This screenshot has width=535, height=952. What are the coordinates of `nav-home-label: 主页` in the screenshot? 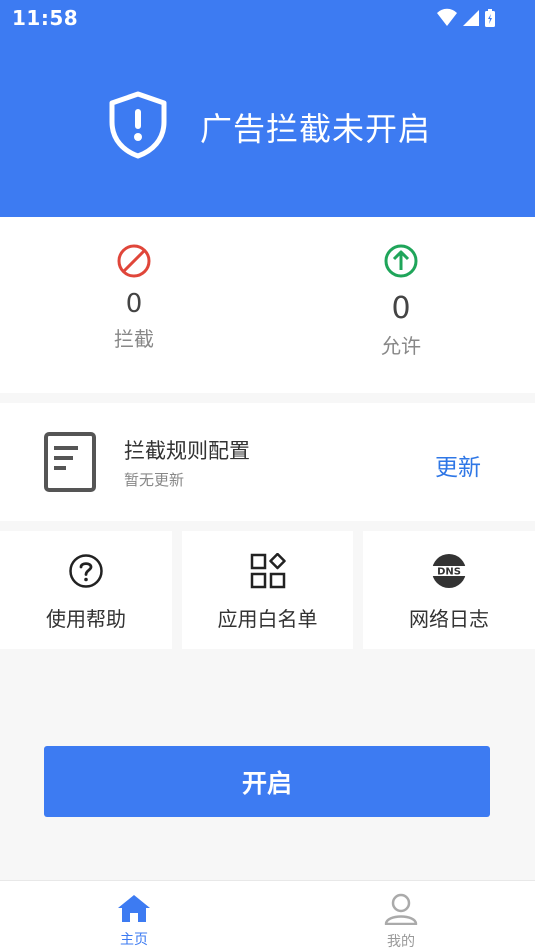 It's located at (134, 940).